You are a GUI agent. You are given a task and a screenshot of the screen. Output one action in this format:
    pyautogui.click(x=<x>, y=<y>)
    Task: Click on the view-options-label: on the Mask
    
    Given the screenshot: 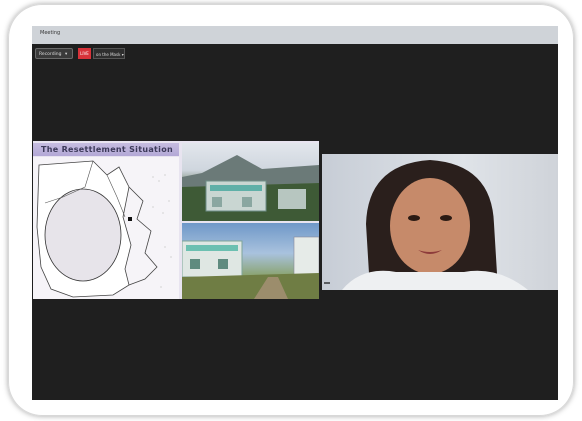 What is the action you would take?
    pyautogui.click(x=108, y=54)
    